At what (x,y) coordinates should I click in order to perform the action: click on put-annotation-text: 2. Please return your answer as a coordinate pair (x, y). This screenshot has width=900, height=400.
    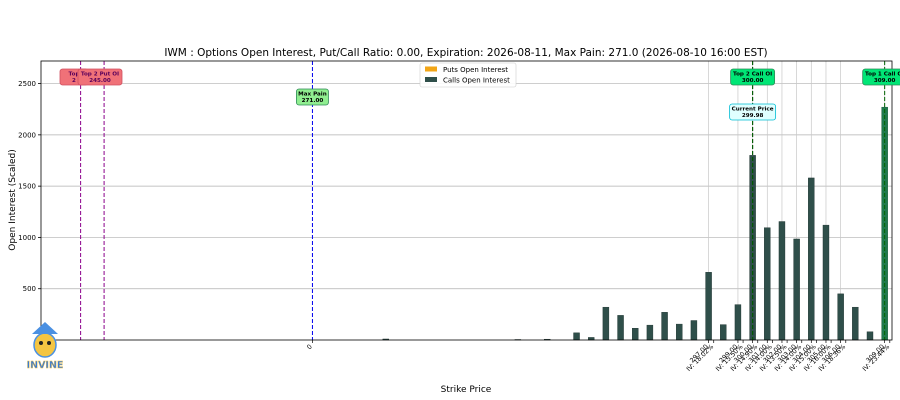
    Looking at the image, I should click on (74, 81).